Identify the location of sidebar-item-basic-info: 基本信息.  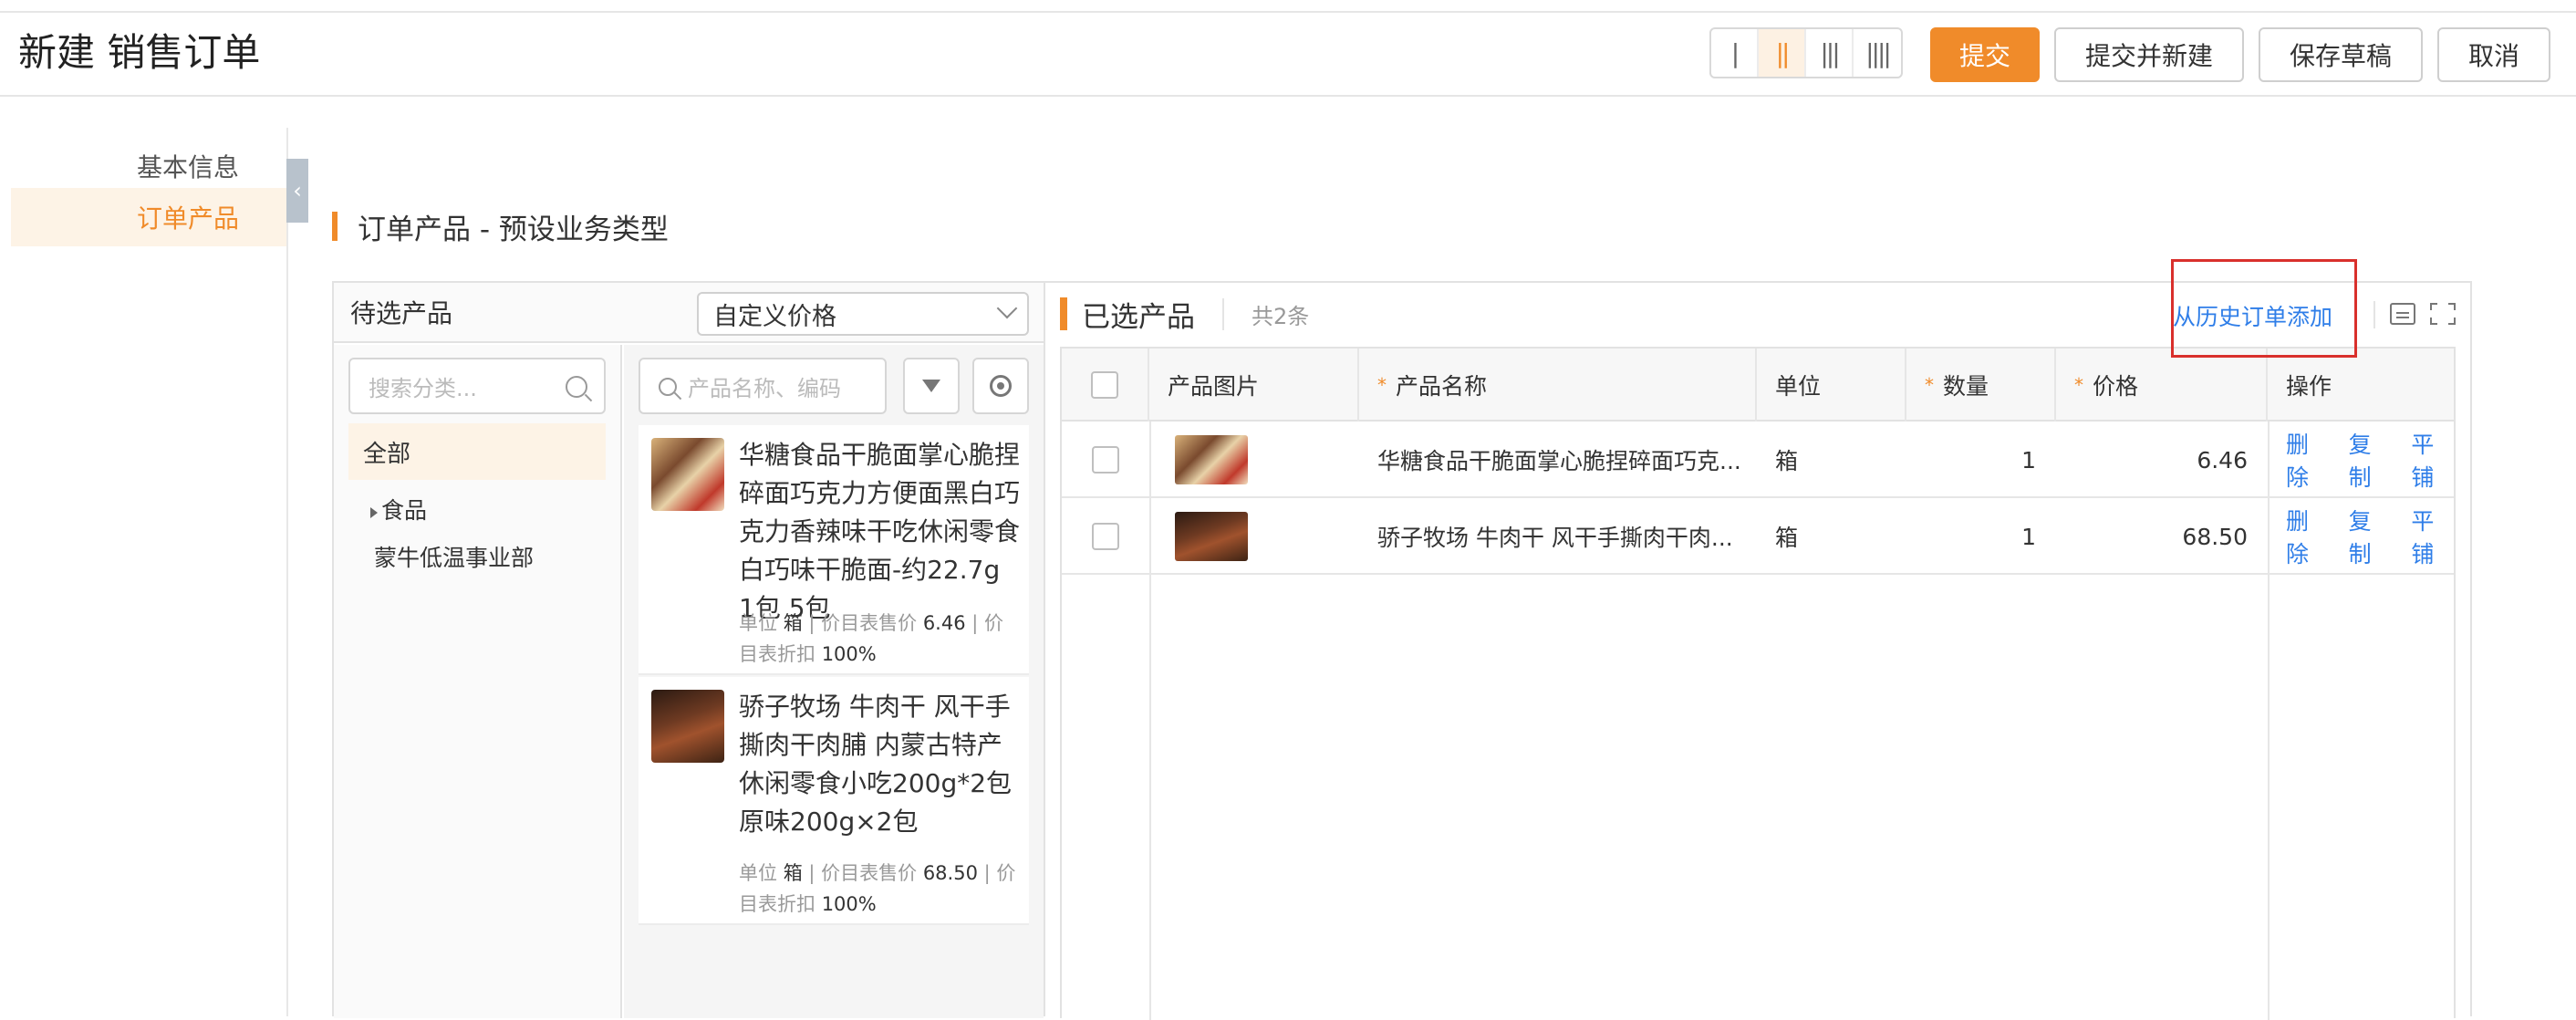
(148, 166).